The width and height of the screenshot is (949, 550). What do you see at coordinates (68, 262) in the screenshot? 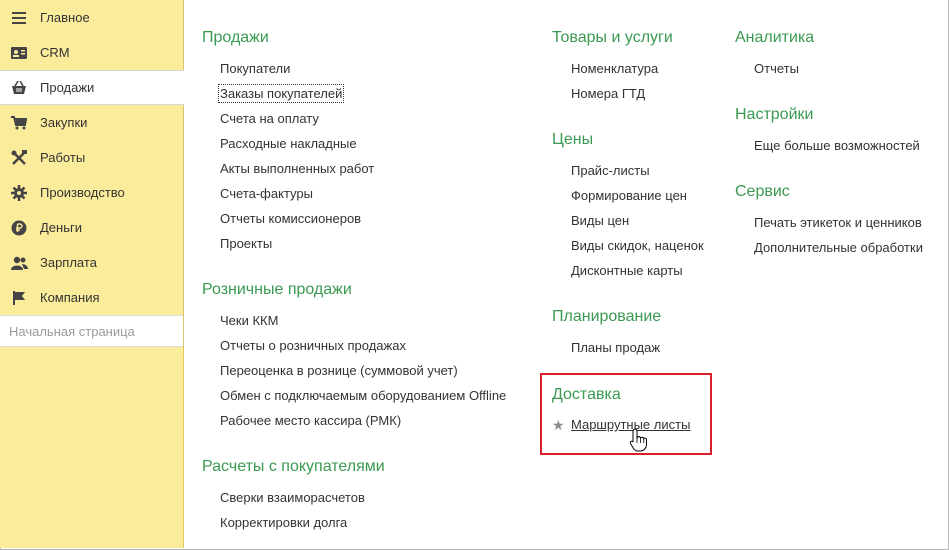
I see `sidebar-item-label: Зарплата` at bounding box center [68, 262].